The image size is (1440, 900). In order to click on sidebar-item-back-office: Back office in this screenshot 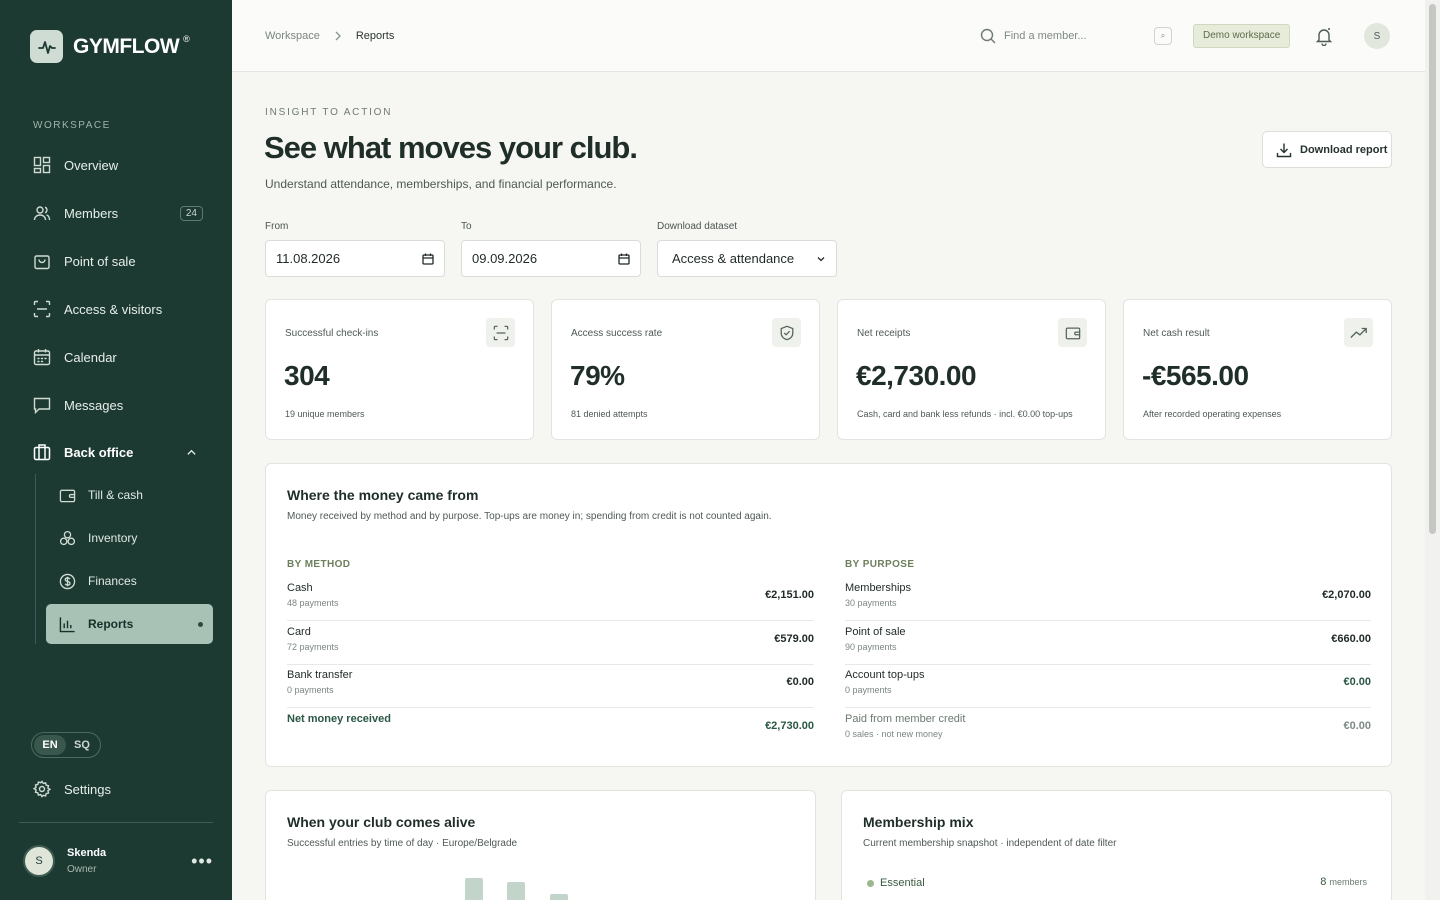, I will do `click(118, 452)`.